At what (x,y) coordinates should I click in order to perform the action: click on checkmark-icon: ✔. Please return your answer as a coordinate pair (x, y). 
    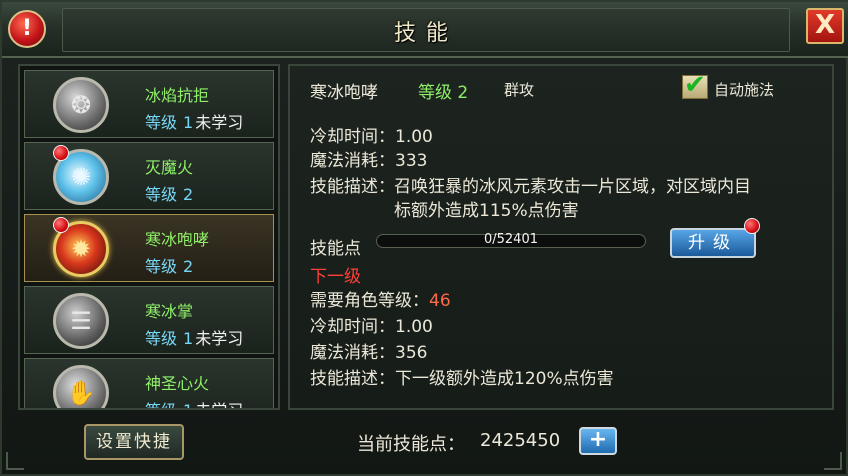
    Looking at the image, I should click on (695, 85).